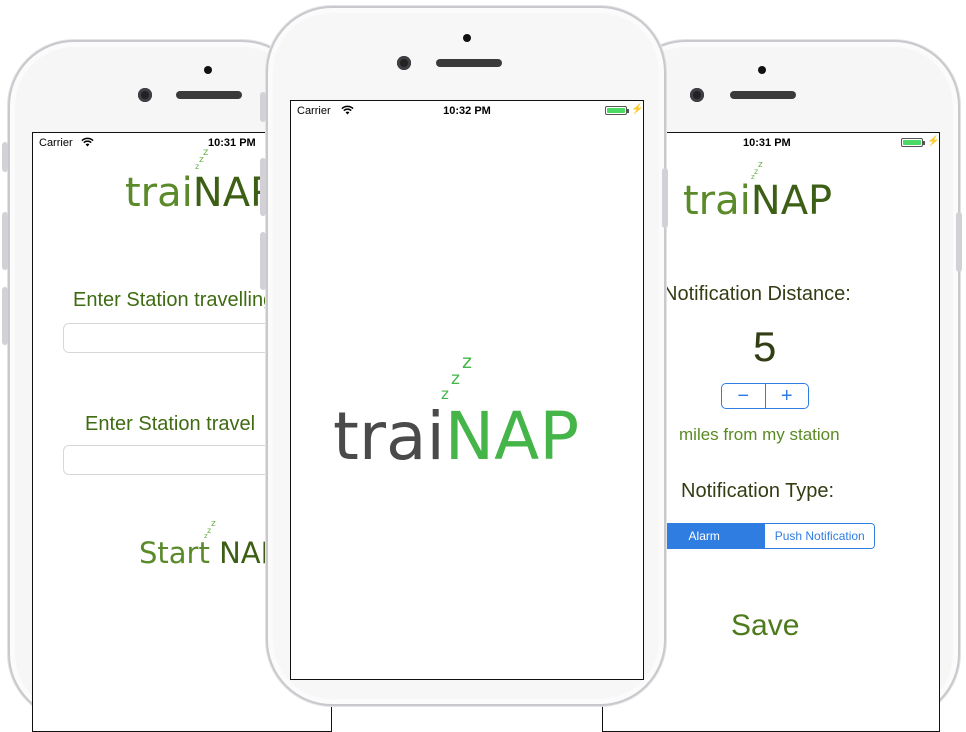 This screenshot has height=732, width=966. I want to click on distance-stepper: − +, so click(765, 396).